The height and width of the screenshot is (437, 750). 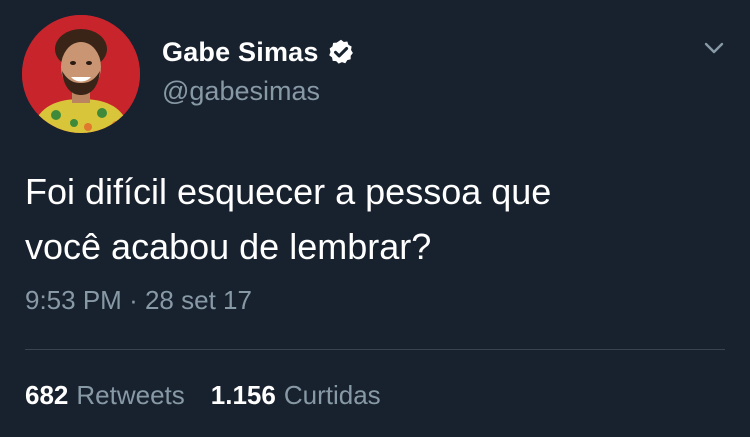 I want to click on likes-count: 1.156, so click(x=243, y=395).